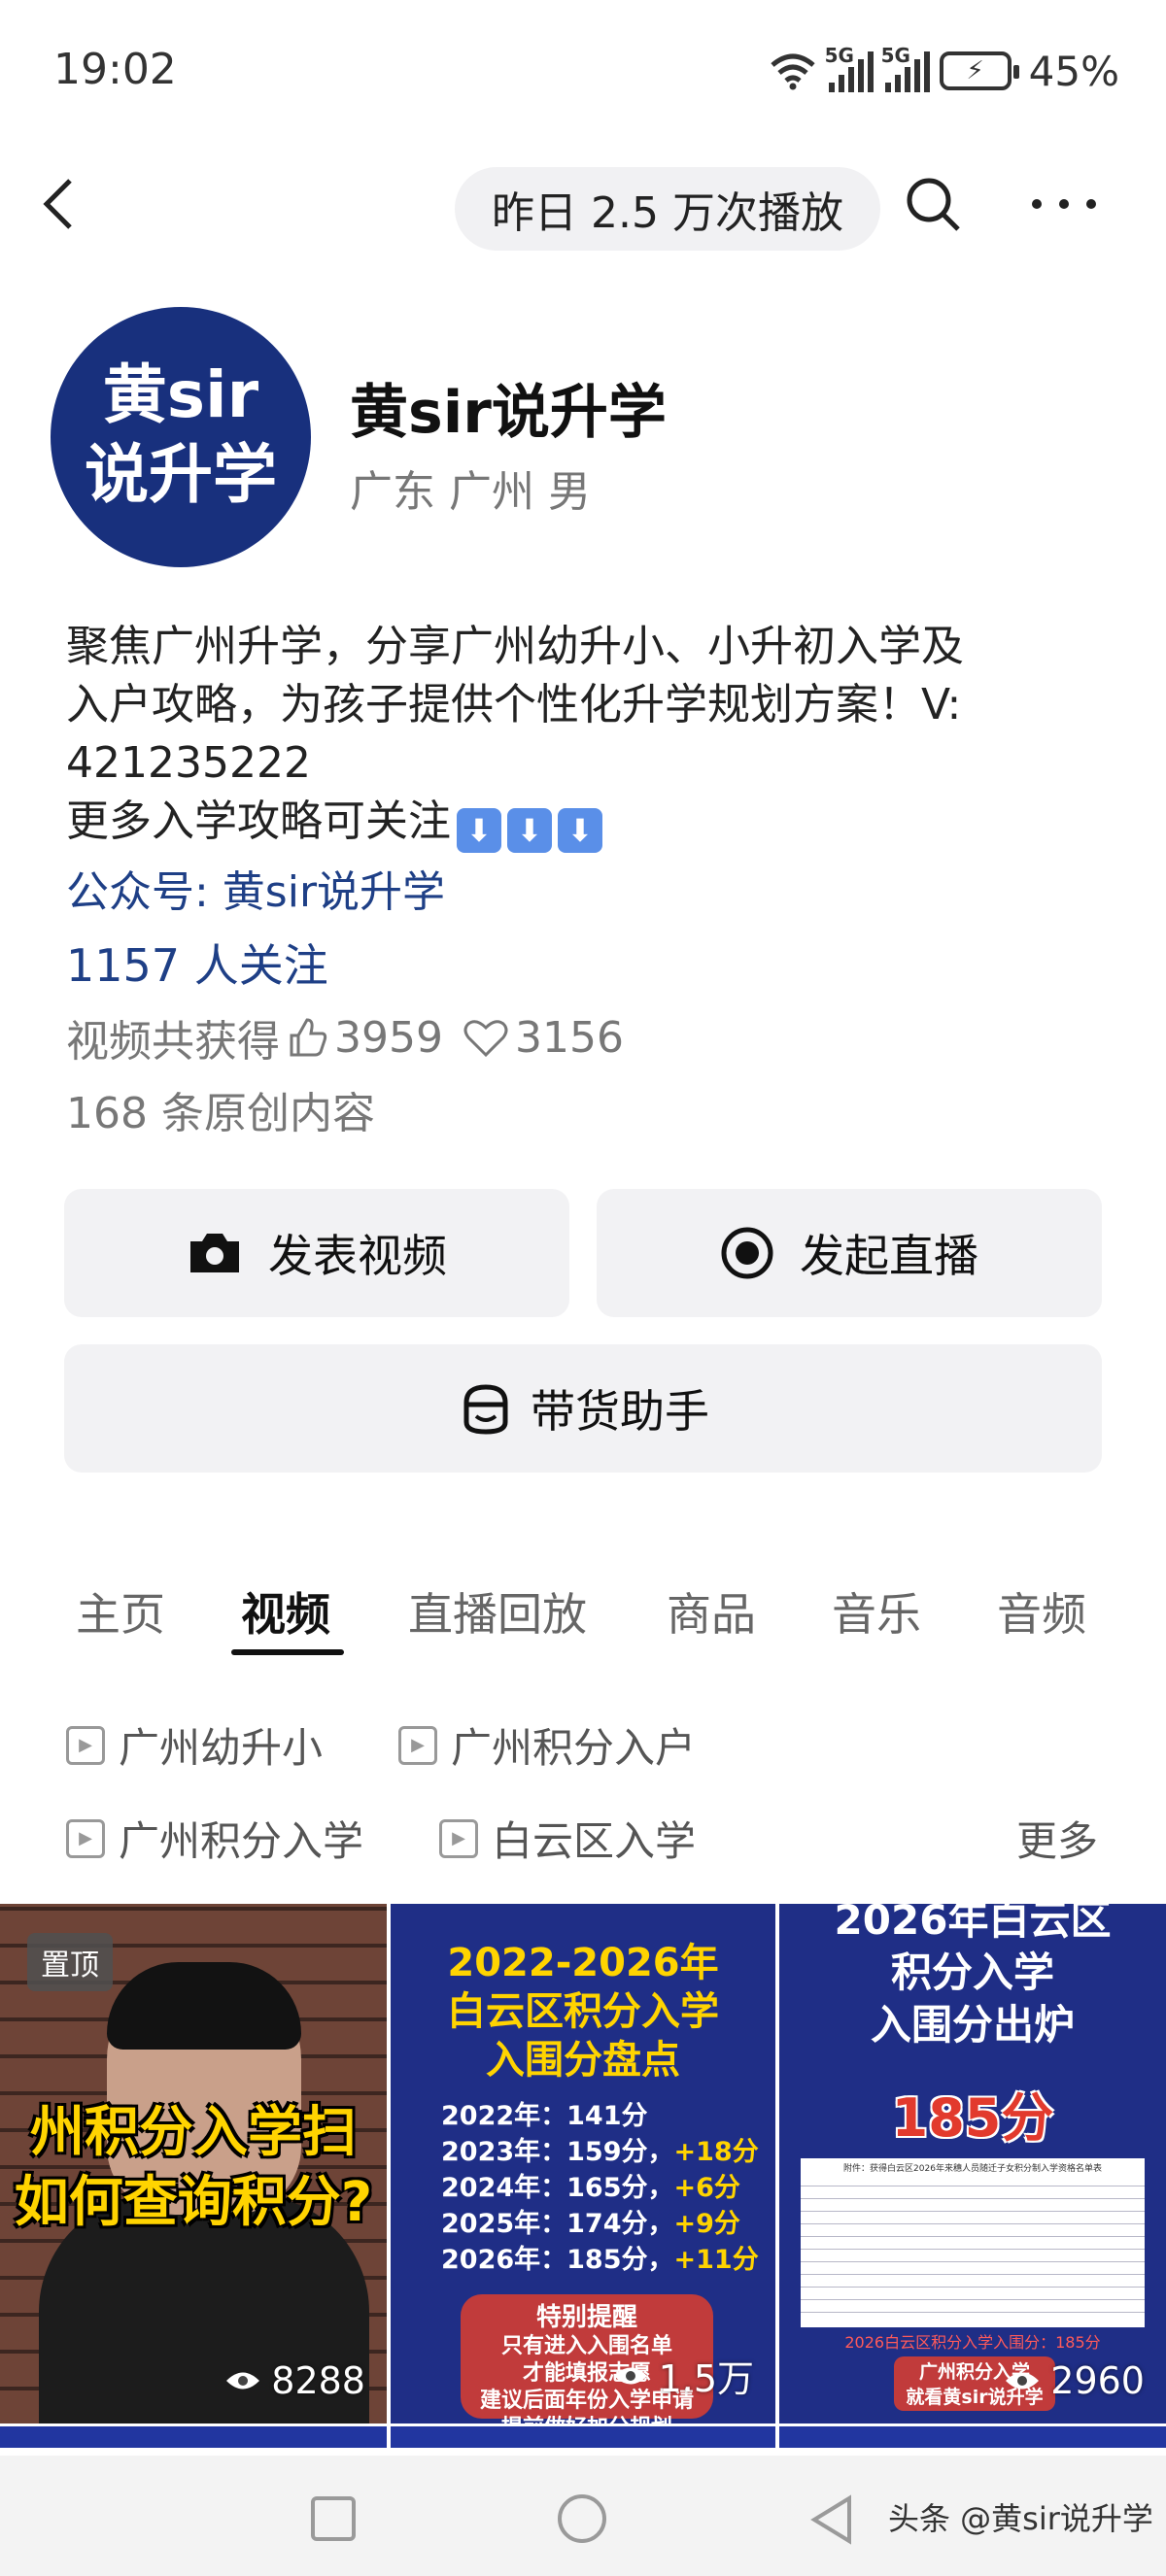 Image resolution: width=1166 pixels, height=2576 pixels. I want to click on status-icons: 5G 5G ⚡ 45%, so click(944, 69).